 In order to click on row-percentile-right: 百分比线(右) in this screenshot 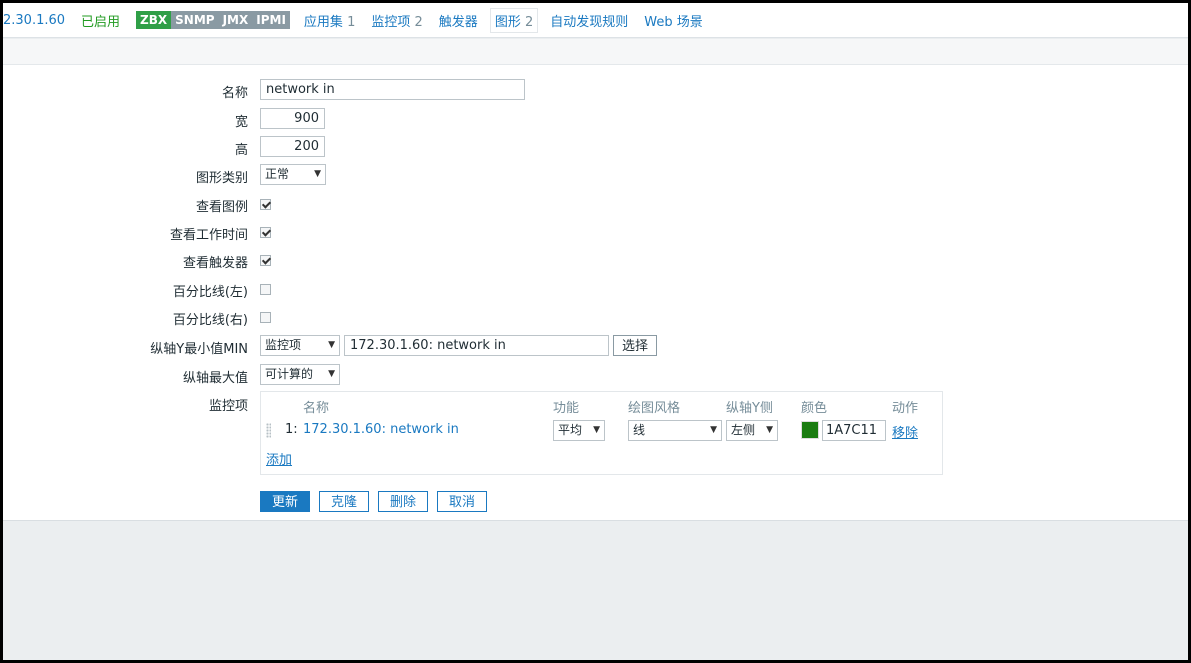, I will do `click(595, 318)`.